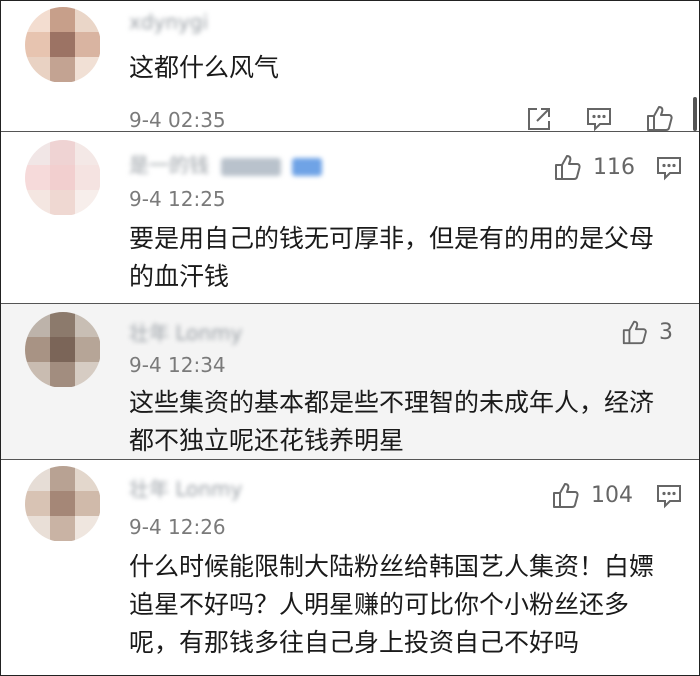  Describe the element at coordinates (392, 257) in the screenshot. I see `comment-text: 要是用自己的钱无可厚非，但是有的用的是父母的血汗钱` at that location.